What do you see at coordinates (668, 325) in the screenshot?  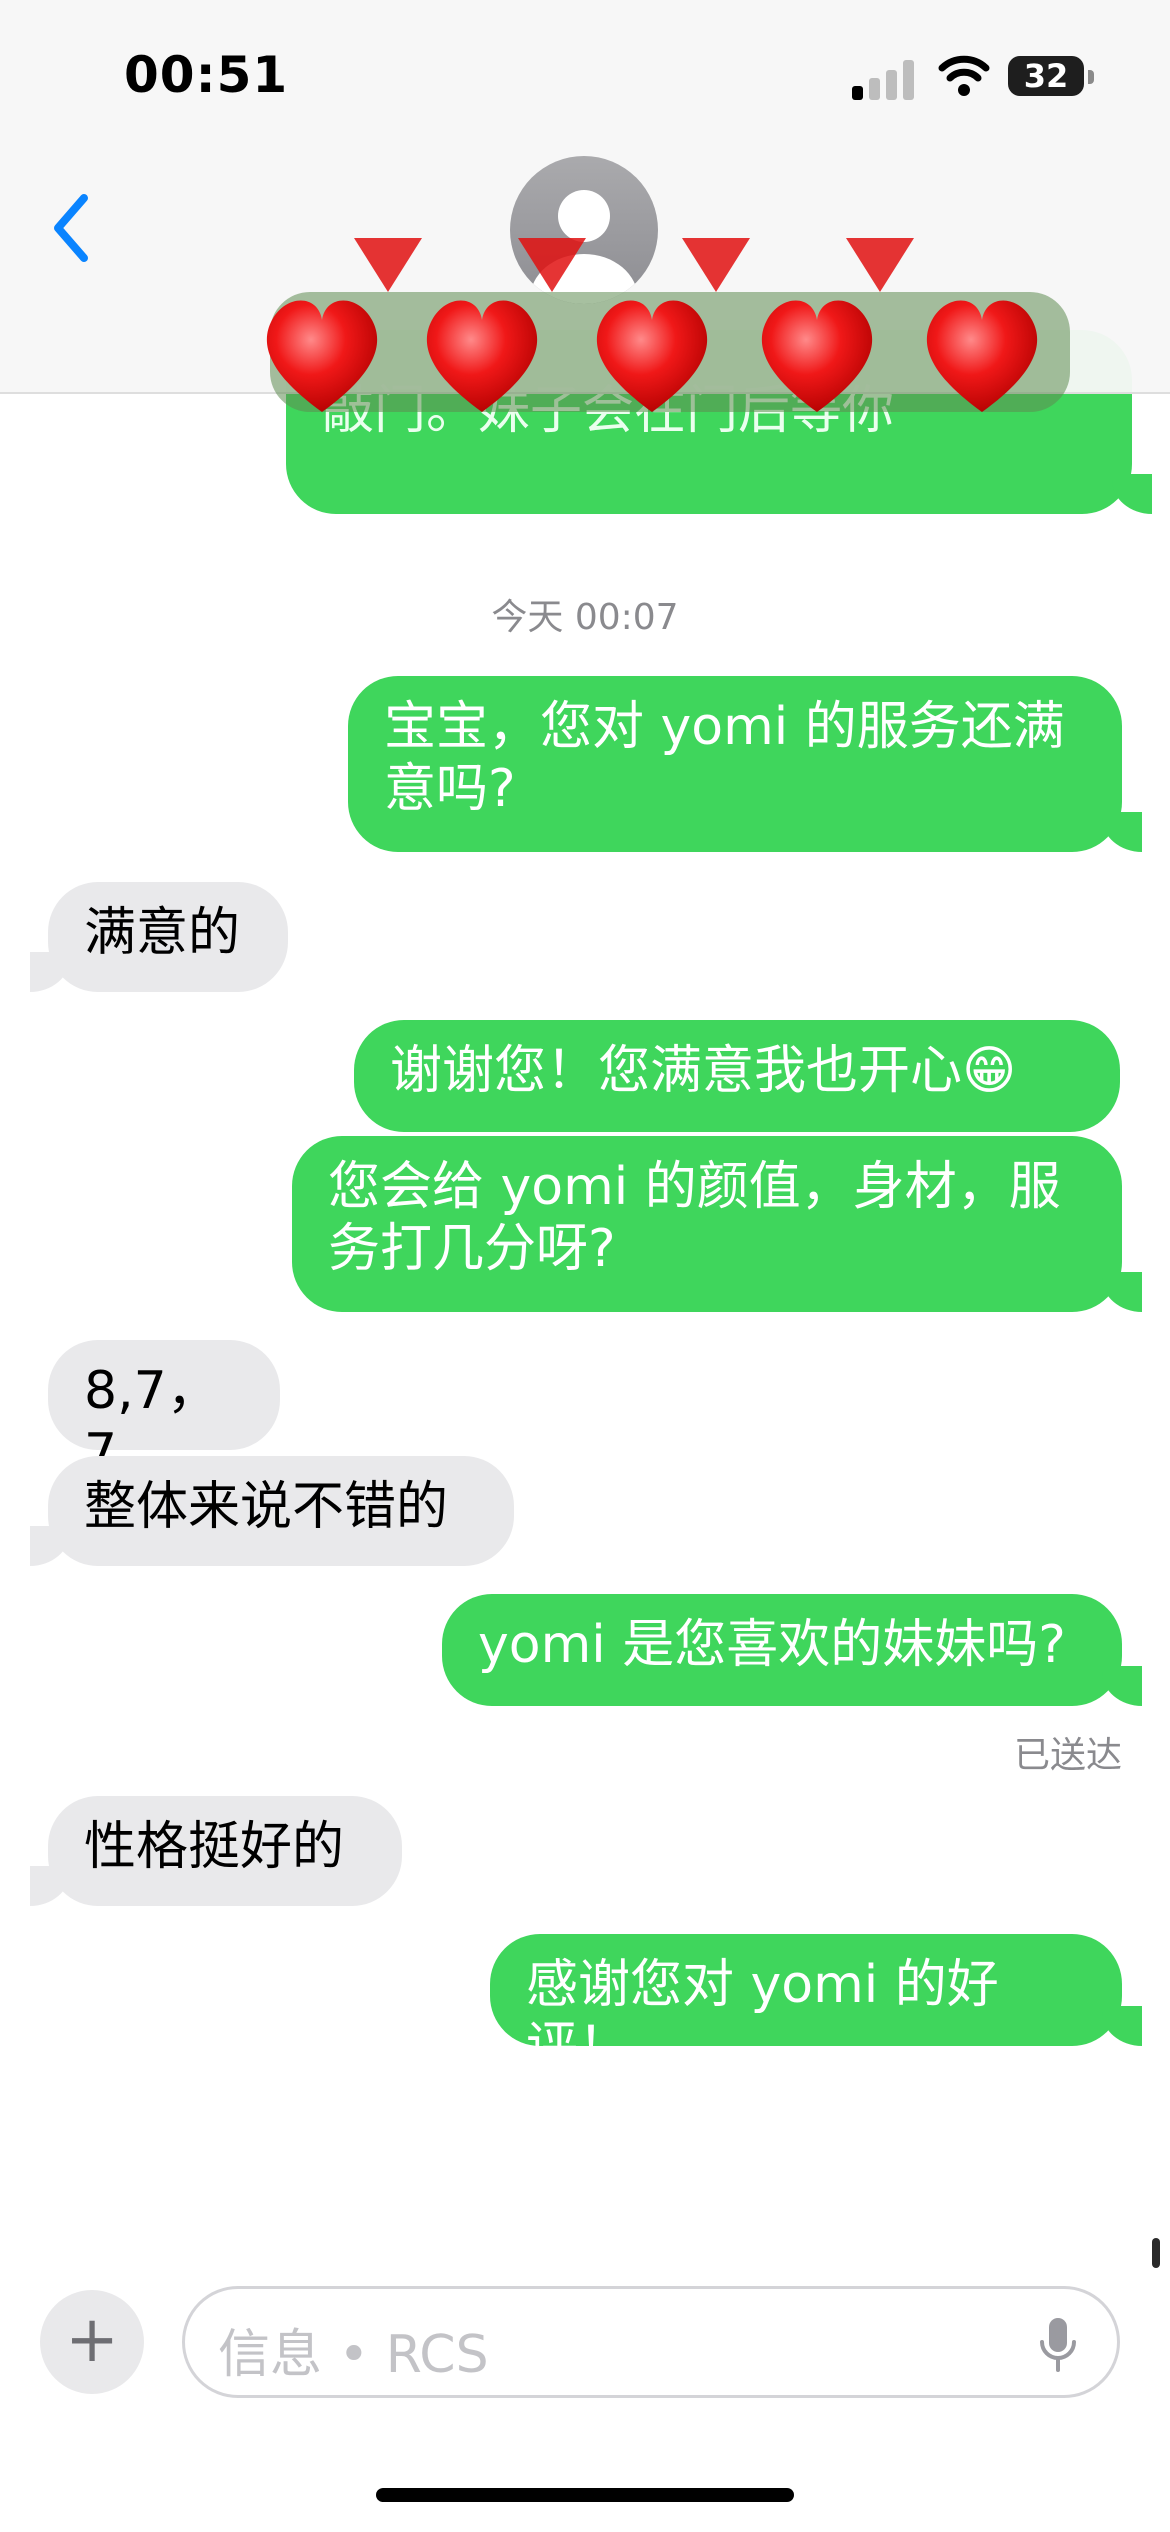 I see `heart-sticker-overlay` at bounding box center [668, 325].